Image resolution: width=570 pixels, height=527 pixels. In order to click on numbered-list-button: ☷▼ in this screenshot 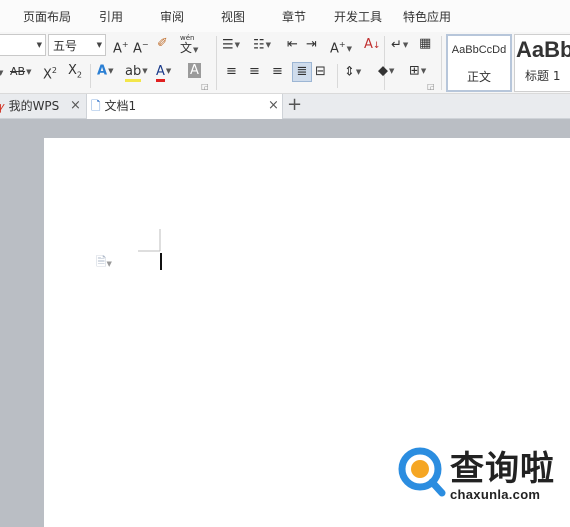, I will do `click(262, 45)`.